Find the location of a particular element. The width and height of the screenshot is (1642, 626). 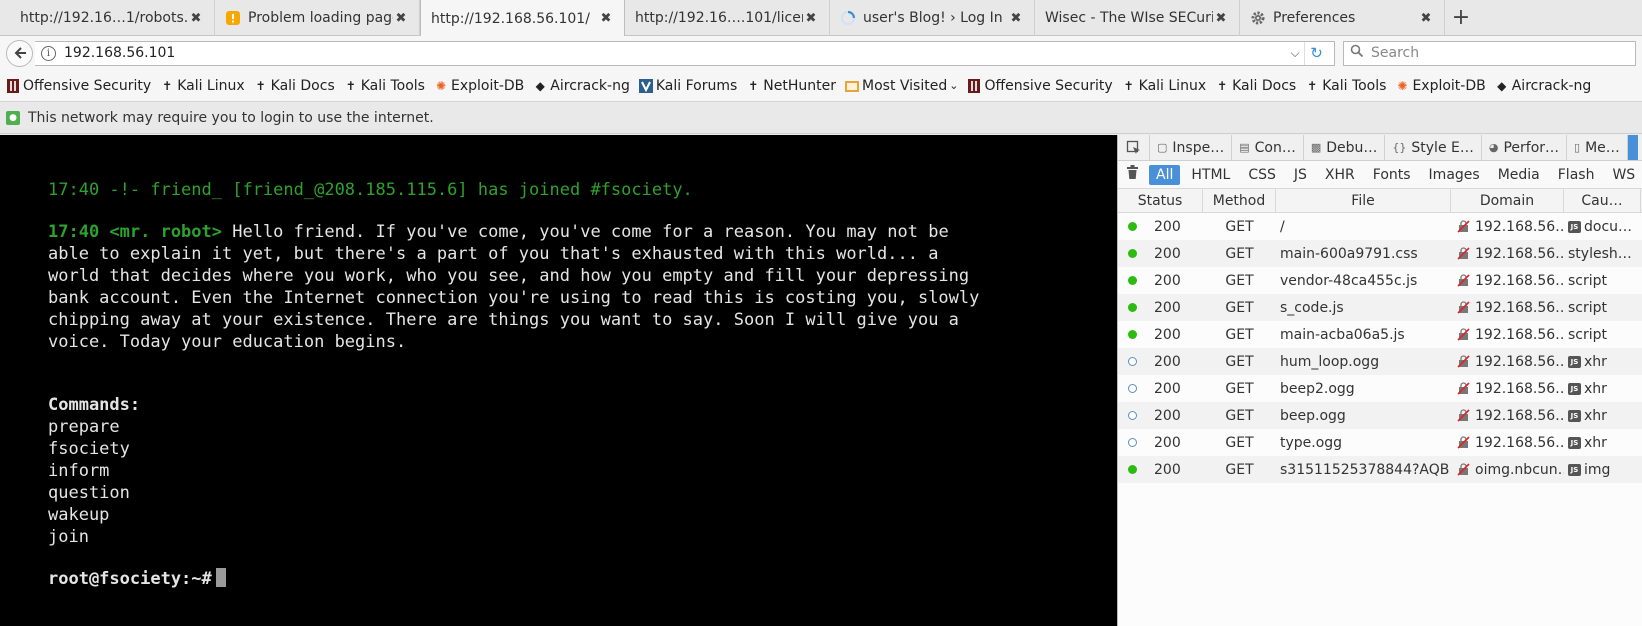

bookmark-most-visited: Most Visited ⌄ is located at coordinates (901, 86).